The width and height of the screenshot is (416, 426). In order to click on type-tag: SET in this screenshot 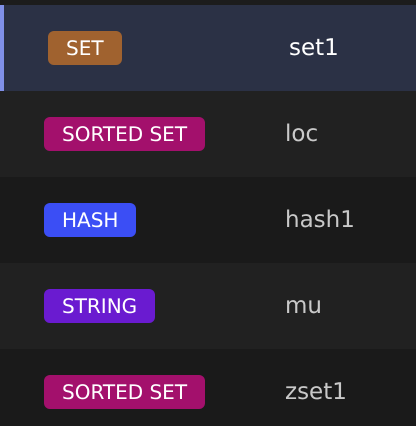, I will do `click(85, 48)`.